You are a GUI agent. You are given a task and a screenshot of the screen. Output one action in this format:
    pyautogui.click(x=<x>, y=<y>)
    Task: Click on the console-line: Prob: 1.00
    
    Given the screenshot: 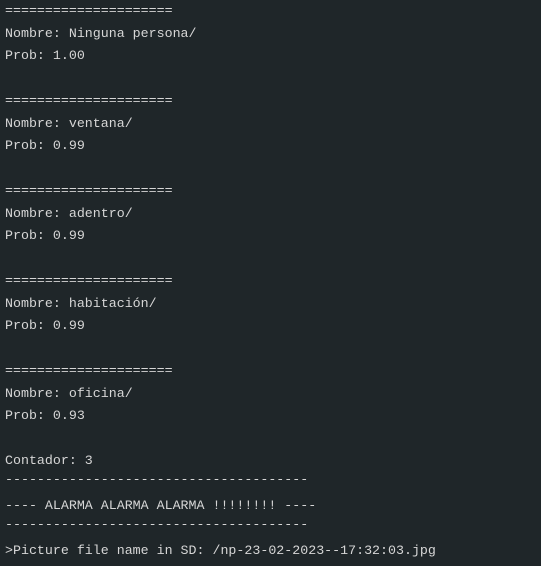 What is the action you would take?
    pyautogui.click(x=45, y=55)
    